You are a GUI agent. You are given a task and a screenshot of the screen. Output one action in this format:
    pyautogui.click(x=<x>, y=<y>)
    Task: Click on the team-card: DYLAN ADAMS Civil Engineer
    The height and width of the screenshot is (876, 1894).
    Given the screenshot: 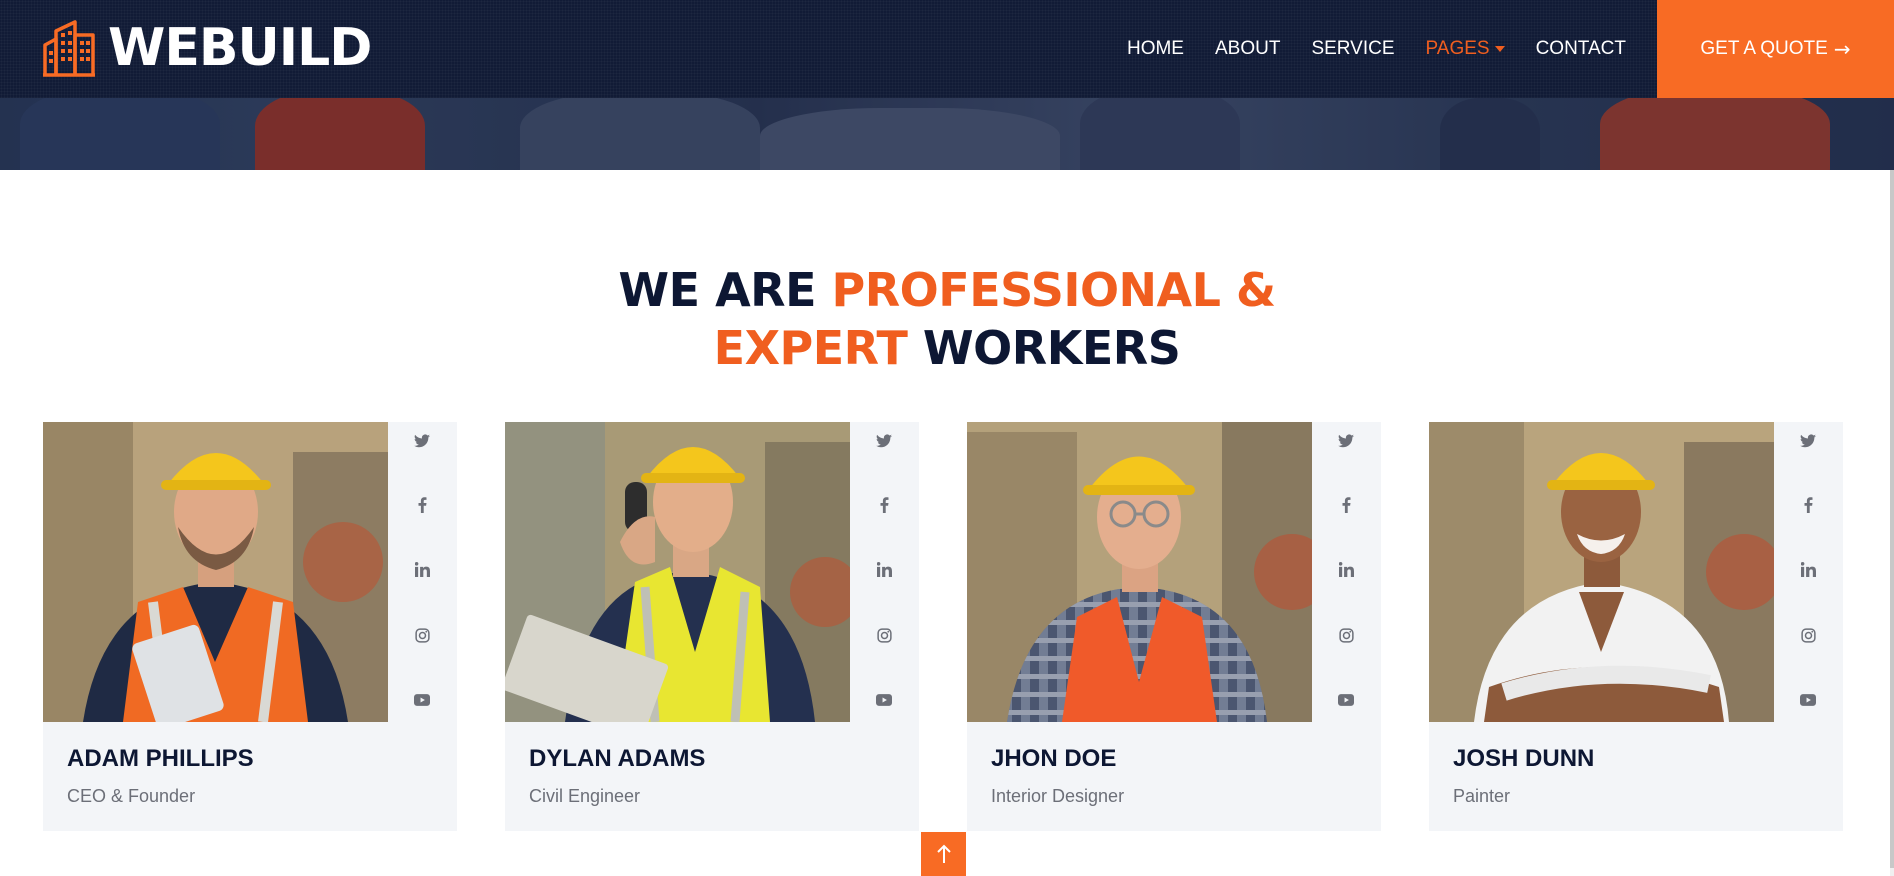 What is the action you would take?
    pyautogui.click(x=712, y=626)
    